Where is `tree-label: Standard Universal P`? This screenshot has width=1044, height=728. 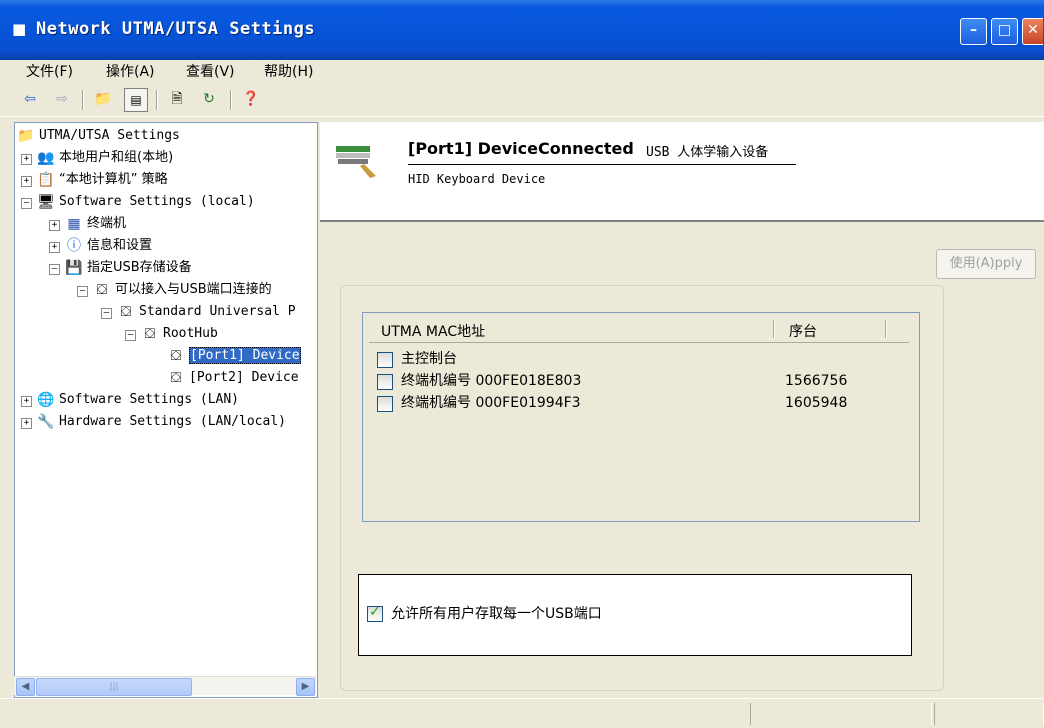 tree-label: Standard Universal P is located at coordinates (217, 311).